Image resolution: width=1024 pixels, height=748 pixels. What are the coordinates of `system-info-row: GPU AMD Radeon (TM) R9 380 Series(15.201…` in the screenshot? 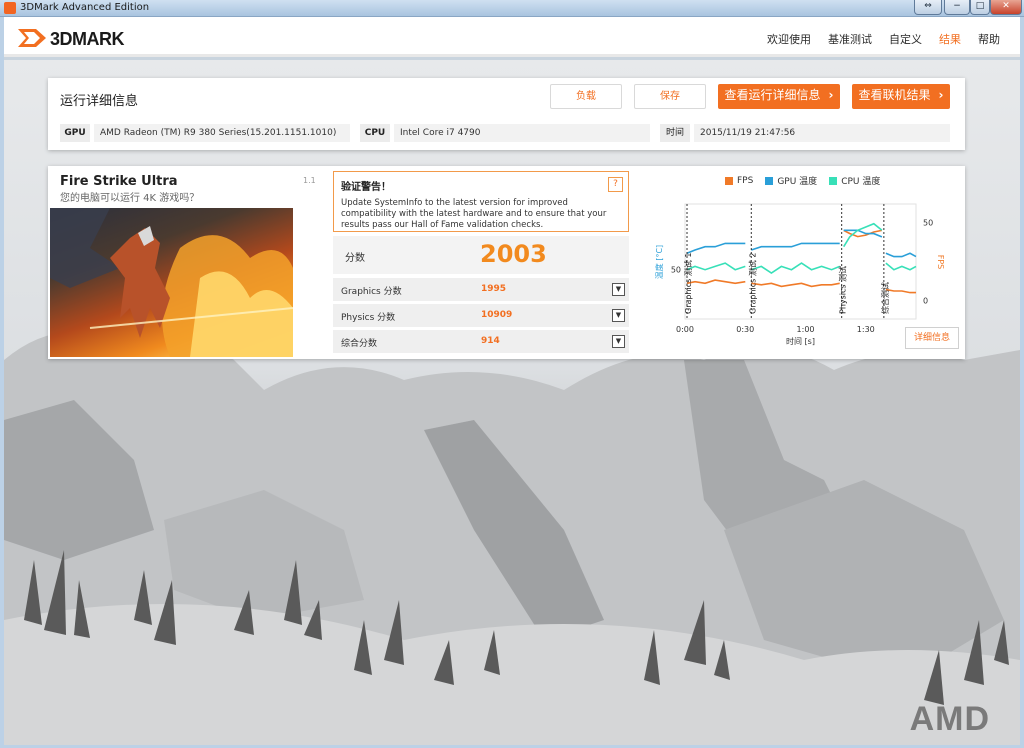 It's located at (505, 133).